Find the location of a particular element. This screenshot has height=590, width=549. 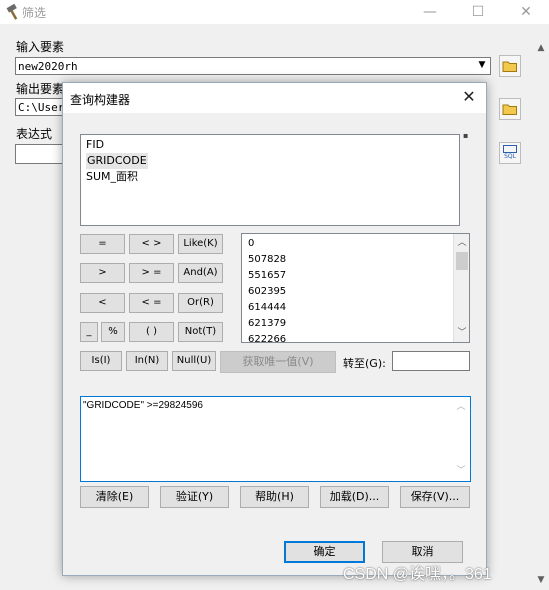

input-features-label: 输入要素 is located at coordinates (40, 47).